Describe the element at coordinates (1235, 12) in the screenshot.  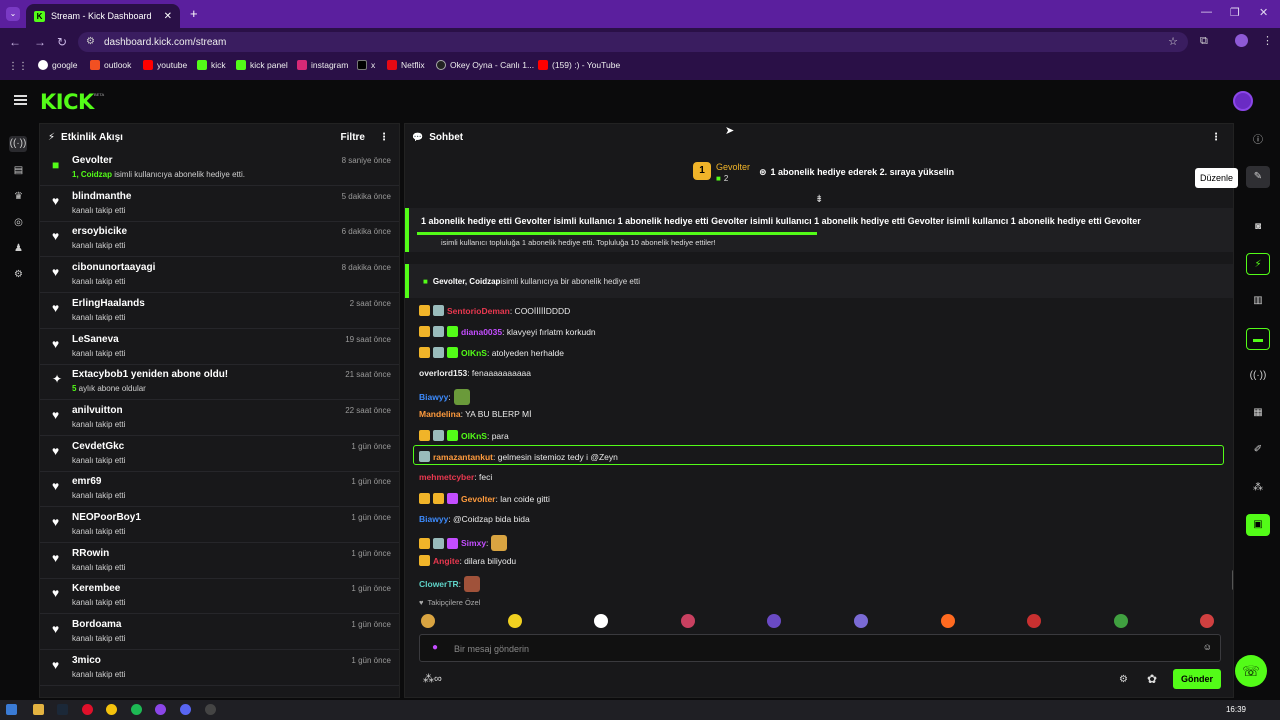
I see `restore-icon: ❐` at that location.